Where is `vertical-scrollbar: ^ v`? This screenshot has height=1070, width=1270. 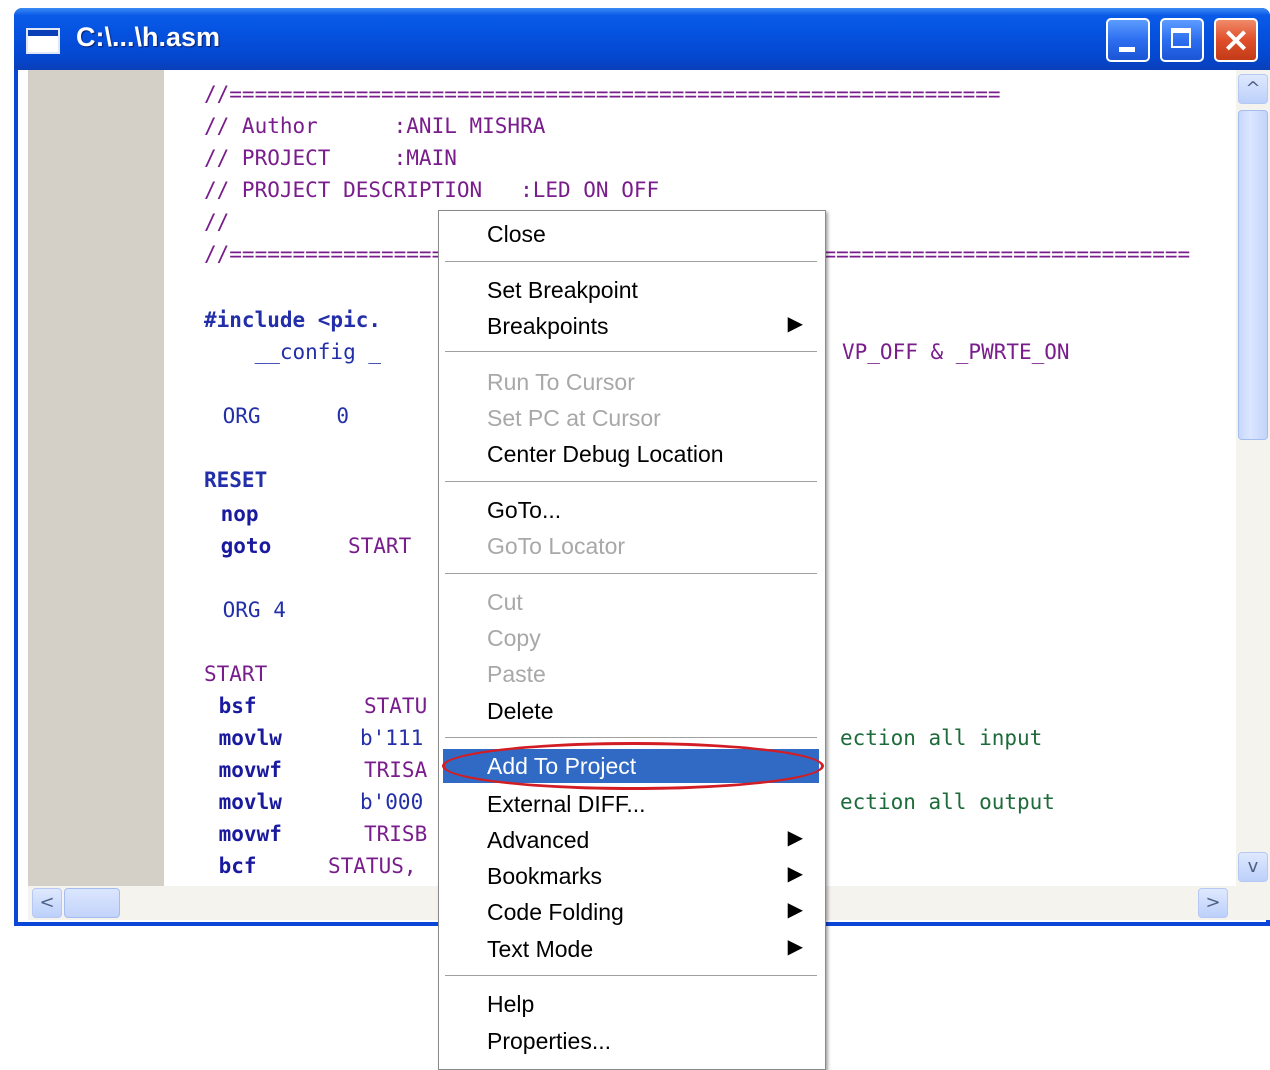 vertical-scrollbar: ^ v is located at coordinates (1253, 478).